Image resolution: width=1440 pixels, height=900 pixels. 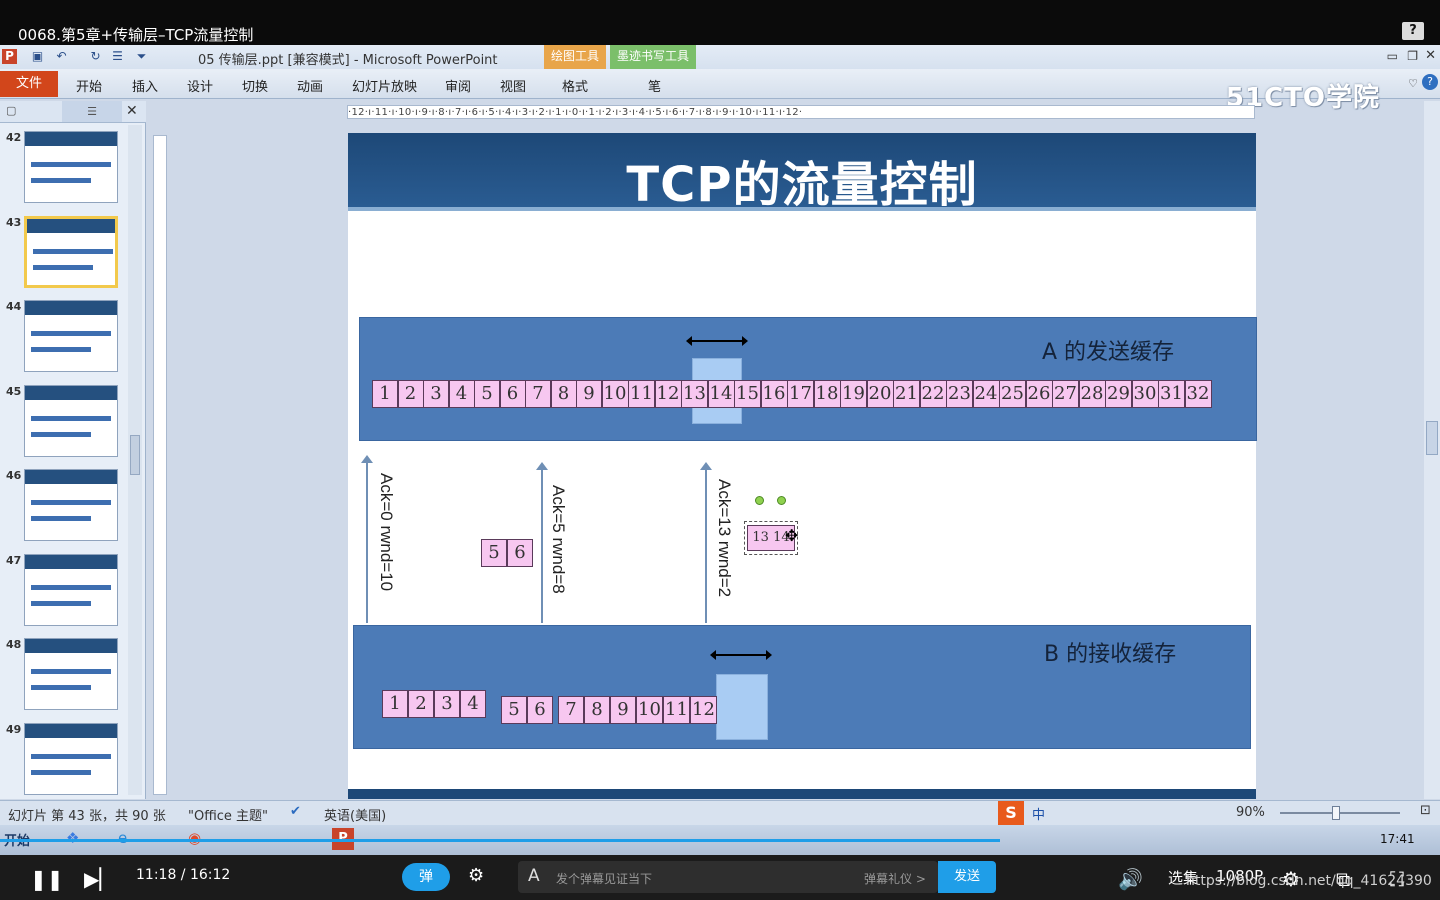 What do you see at coordinates (654, 85) in the screenshot?
I see `tab-pen: 笔` at bounding box center [654, 85].